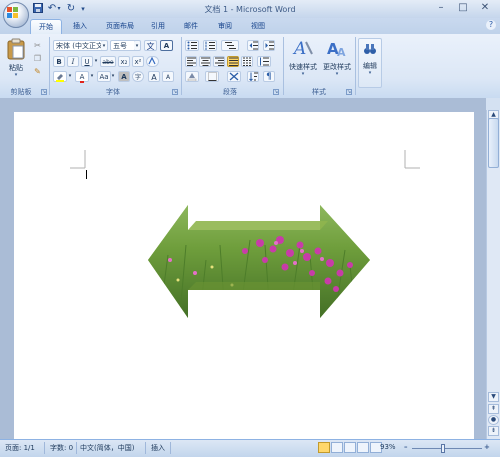 The width and height of the screenshot is (500, 457). I want to click on language-status: 中文(简体，中国), so click(107, 448).